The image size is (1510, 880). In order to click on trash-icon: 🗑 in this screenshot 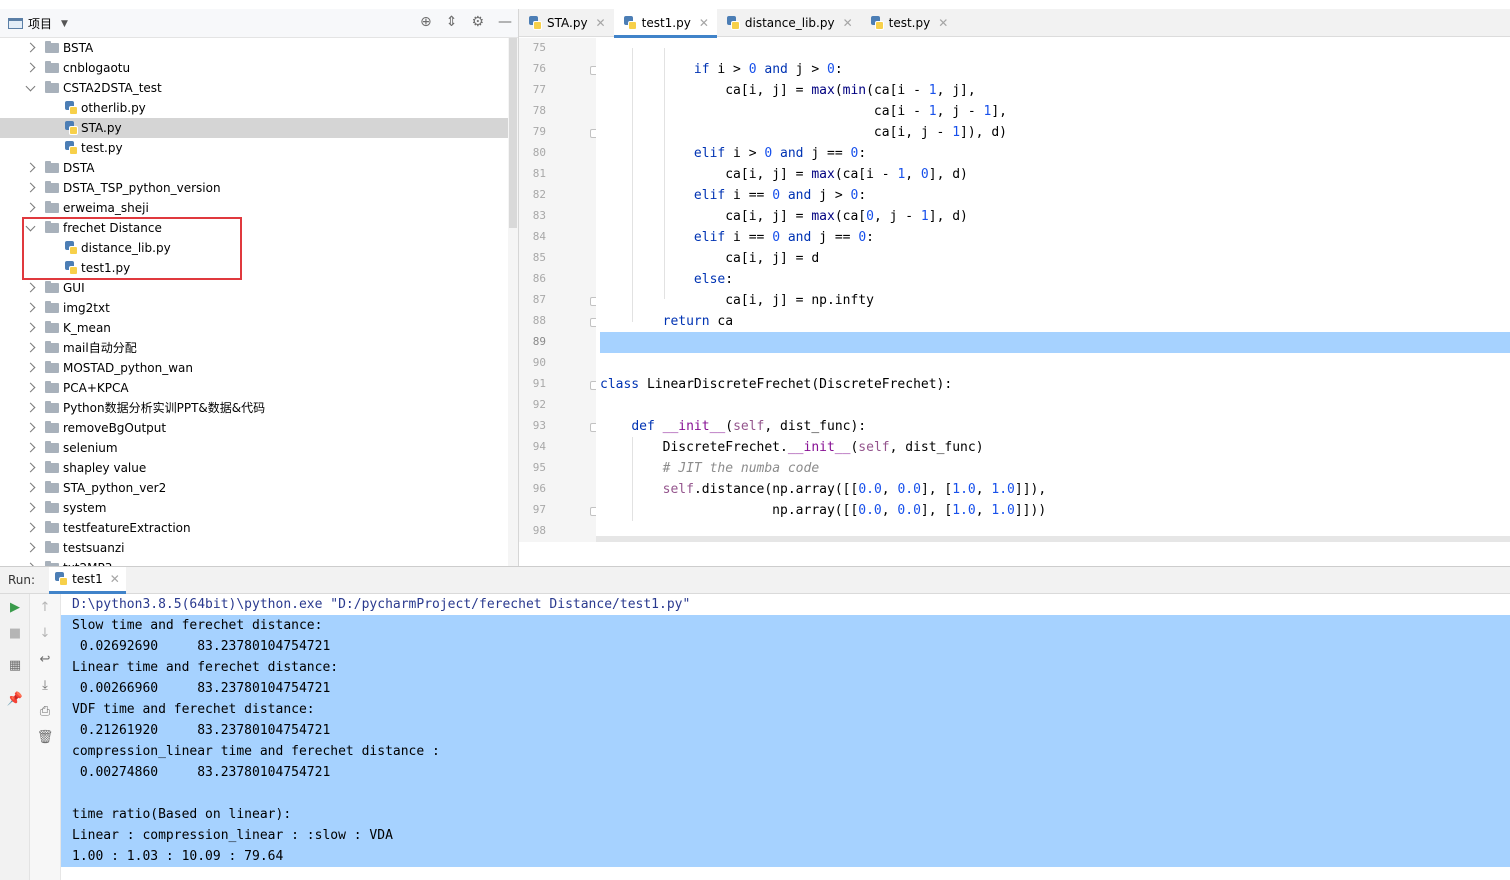, I will do `click(45, 737)`.